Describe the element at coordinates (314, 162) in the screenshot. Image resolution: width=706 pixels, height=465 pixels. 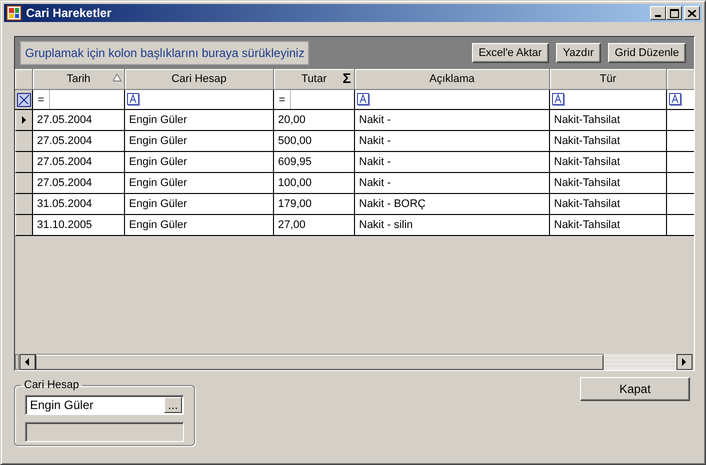
I see `table-cell: 609,95` at that location.